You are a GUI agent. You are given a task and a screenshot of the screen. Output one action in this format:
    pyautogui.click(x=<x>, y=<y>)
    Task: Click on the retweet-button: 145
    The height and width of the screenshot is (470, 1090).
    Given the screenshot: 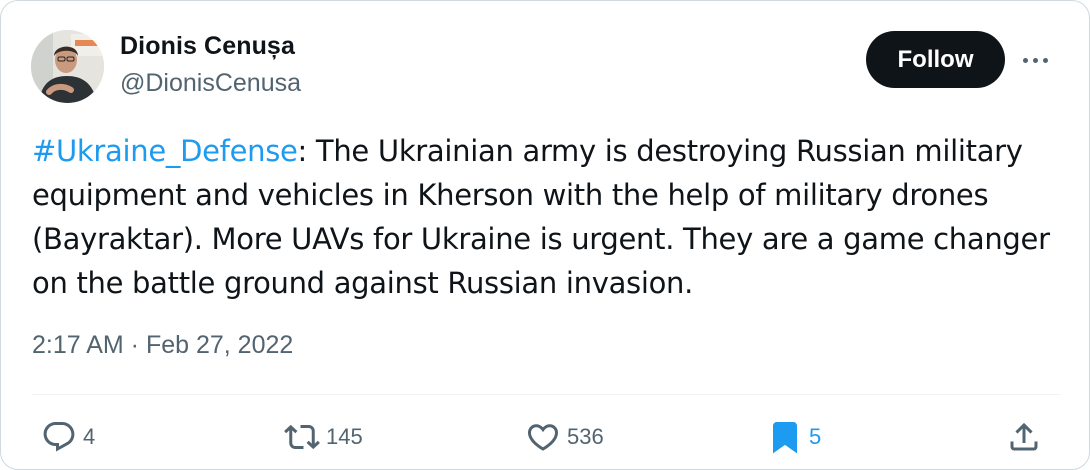 What is the action you would take?
    pyautogui.click(x=323, y=437)
    